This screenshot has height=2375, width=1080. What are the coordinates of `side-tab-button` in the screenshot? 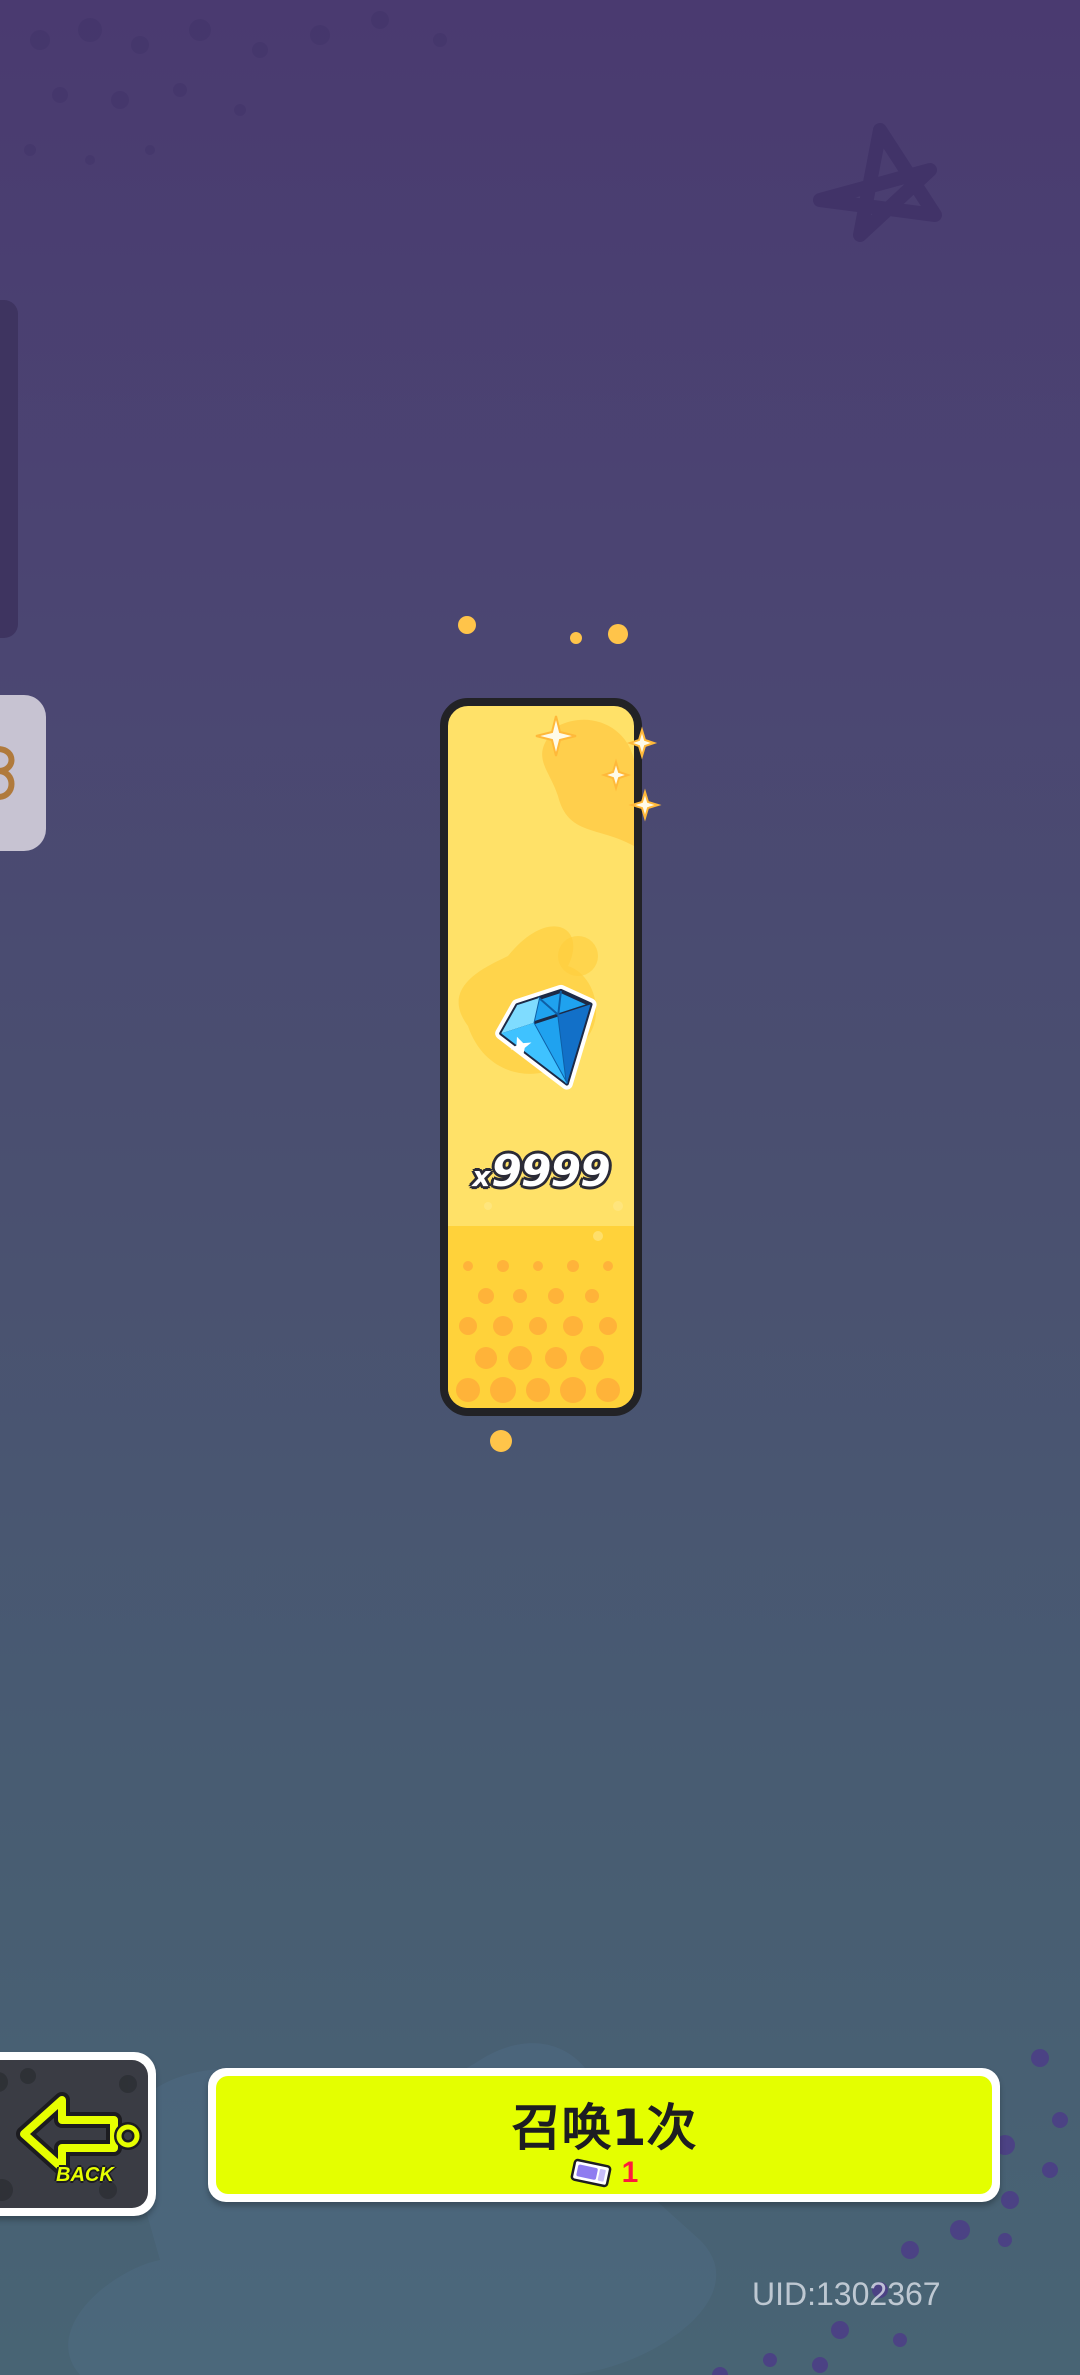 It's located at (23, 773).